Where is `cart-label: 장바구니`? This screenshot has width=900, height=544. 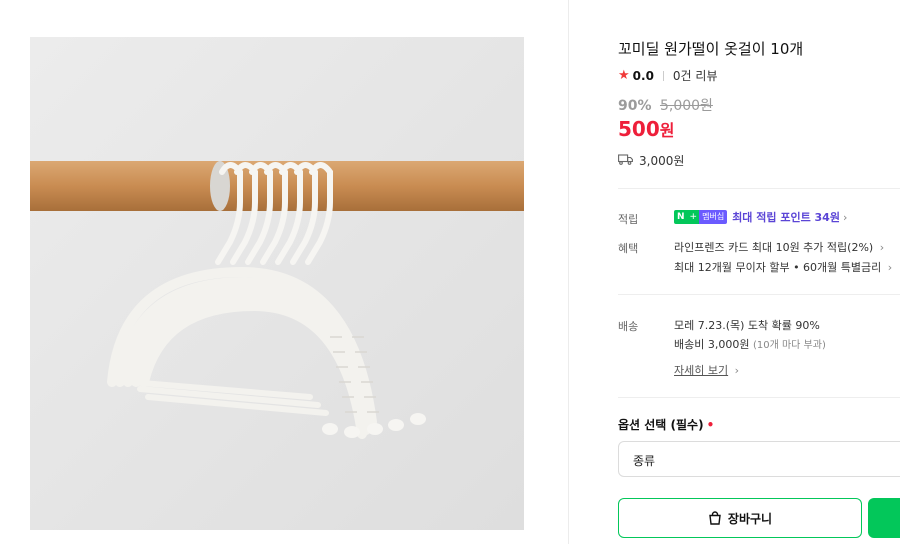 cart-label: 장바구니 is located at coordinates (750, 518).